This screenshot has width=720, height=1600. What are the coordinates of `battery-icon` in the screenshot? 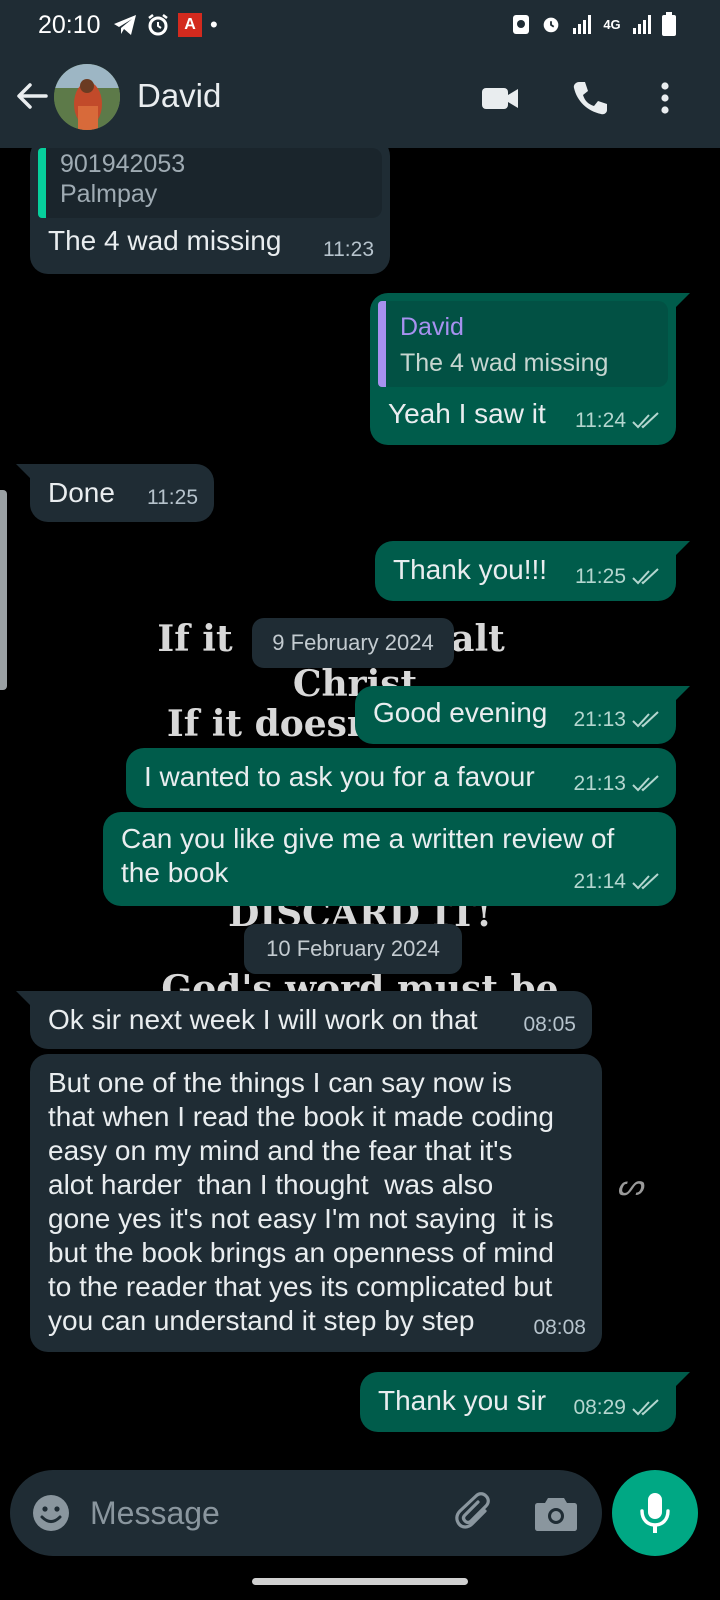 It's located at (669, 24).